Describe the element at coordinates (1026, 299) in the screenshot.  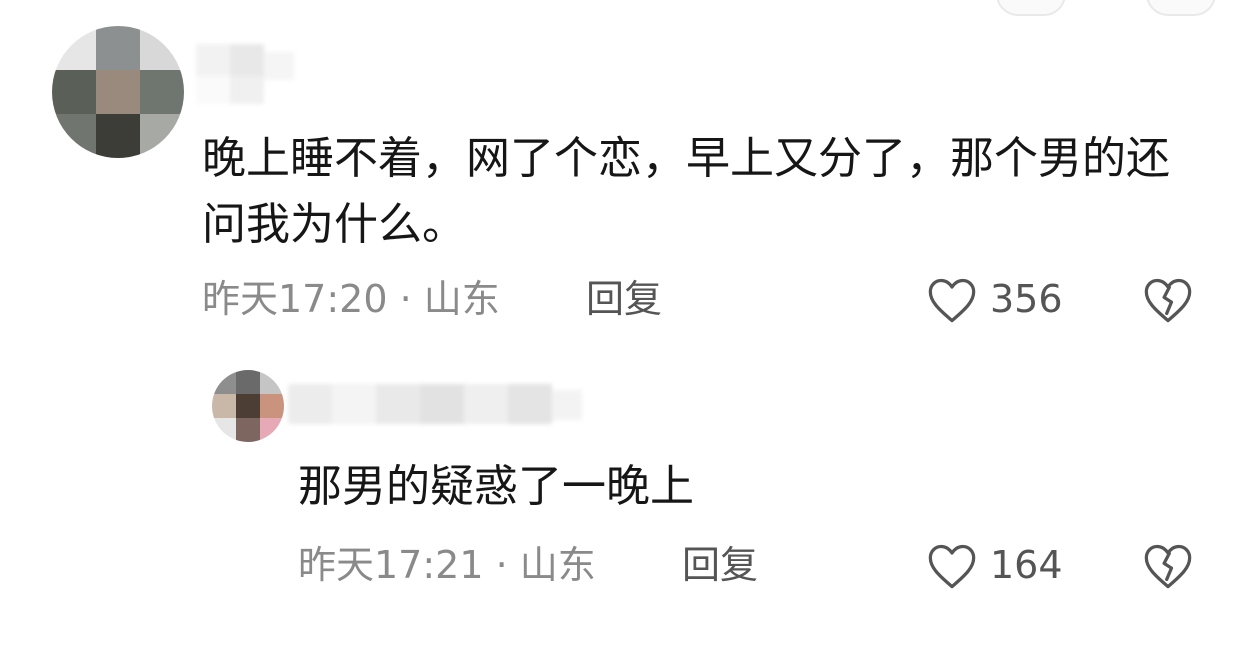
I see `like-count: 356` at that location.